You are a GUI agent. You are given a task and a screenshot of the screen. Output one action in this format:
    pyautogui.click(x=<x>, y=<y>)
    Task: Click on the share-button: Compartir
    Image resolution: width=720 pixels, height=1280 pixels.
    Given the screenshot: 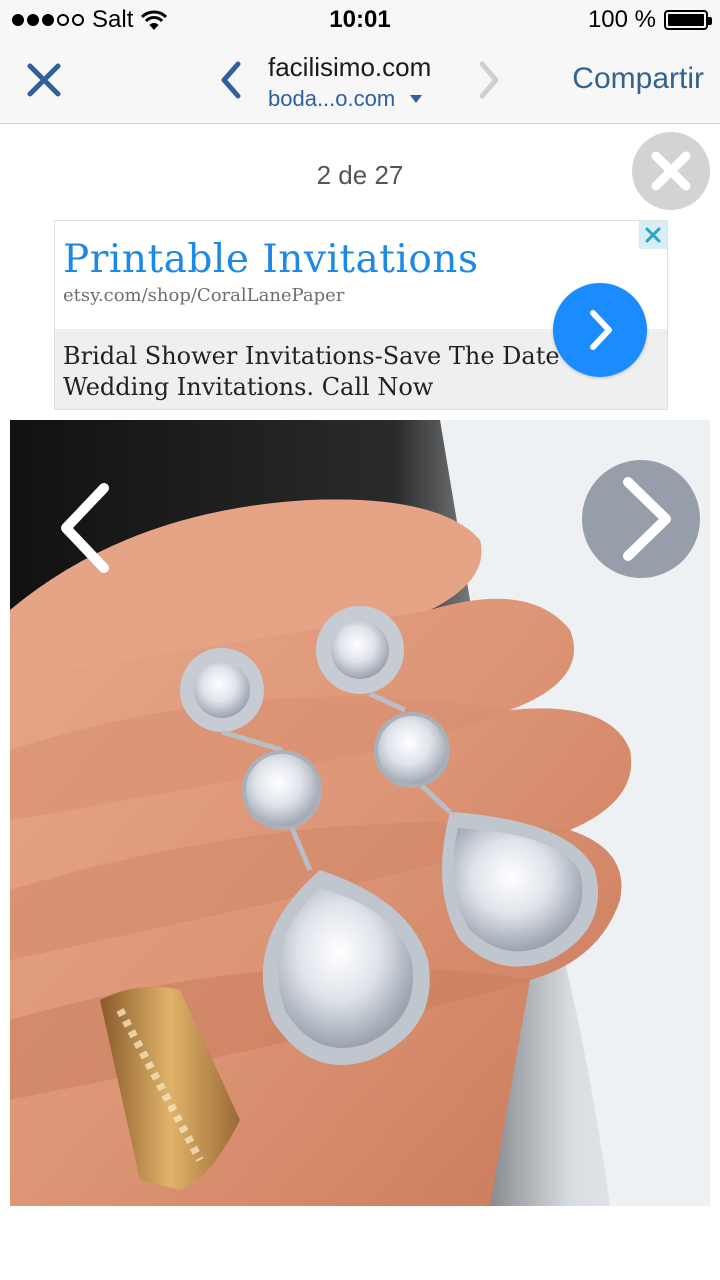 What is the action you would take?
    pyautogui.click(x=638, y=79)
    